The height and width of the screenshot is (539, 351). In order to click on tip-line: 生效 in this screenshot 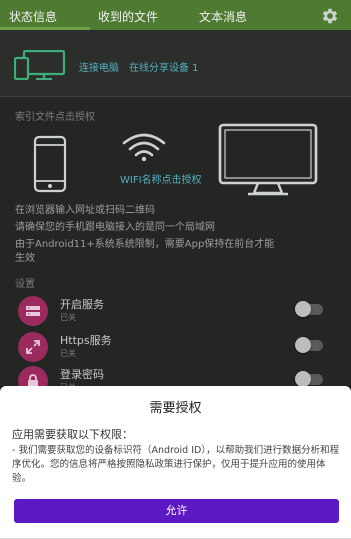, I will do `click(25, 258)`.